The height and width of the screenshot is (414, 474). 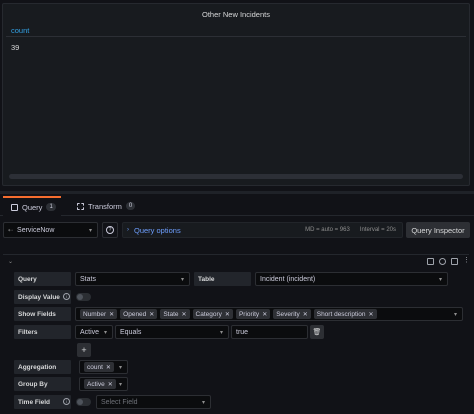 What do you see at coordinates (90, 332) in the screenshot?
I see `filter-field-value: Active` at bounding box center [90, 332].